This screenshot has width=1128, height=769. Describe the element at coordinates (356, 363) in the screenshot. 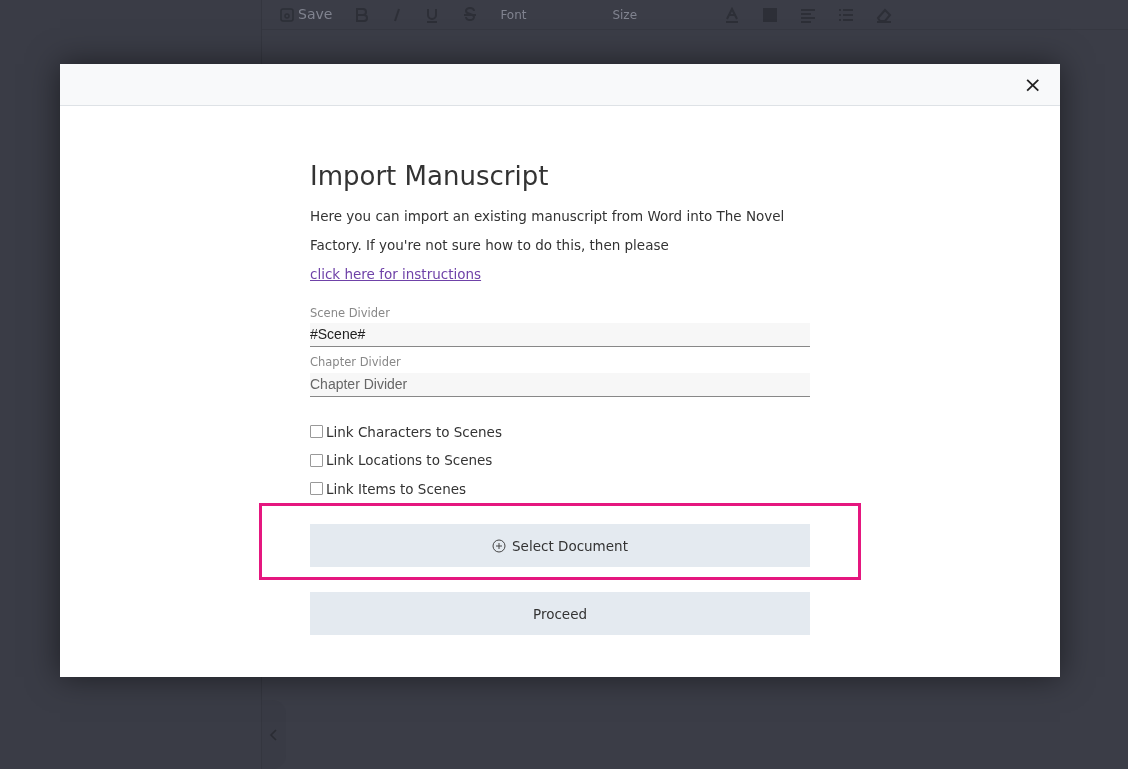

I see `field-label: Chapter Divider` at that location.